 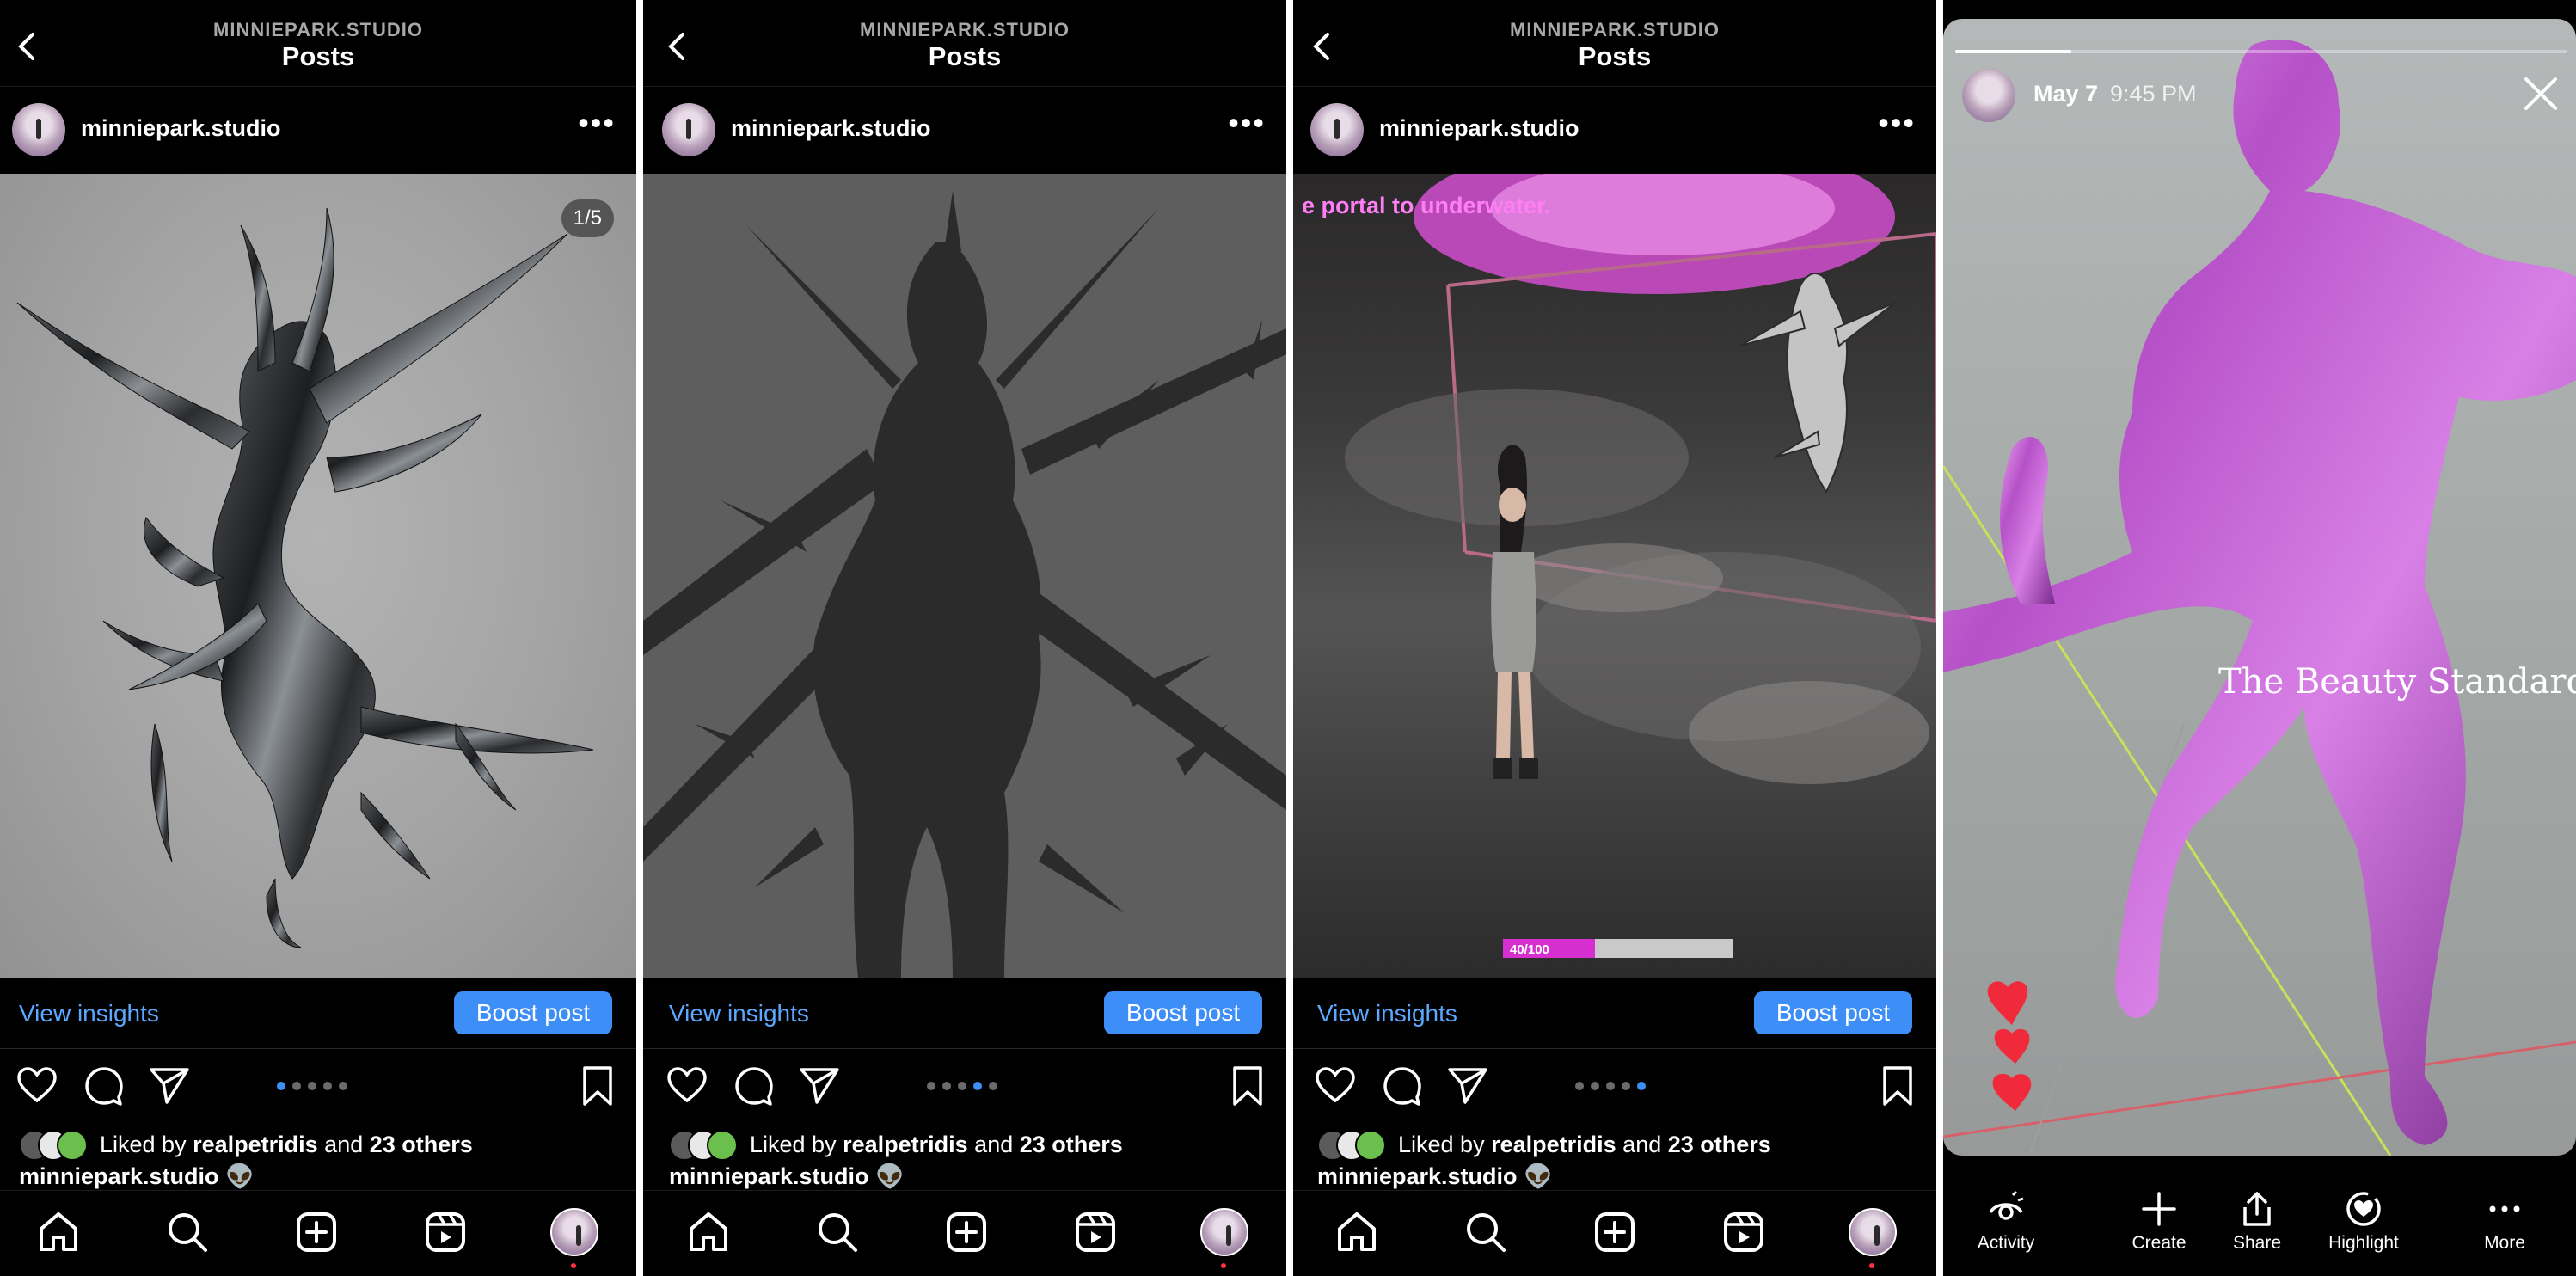 I want to click on create-button: Create, so click(x=2159, y=1222).